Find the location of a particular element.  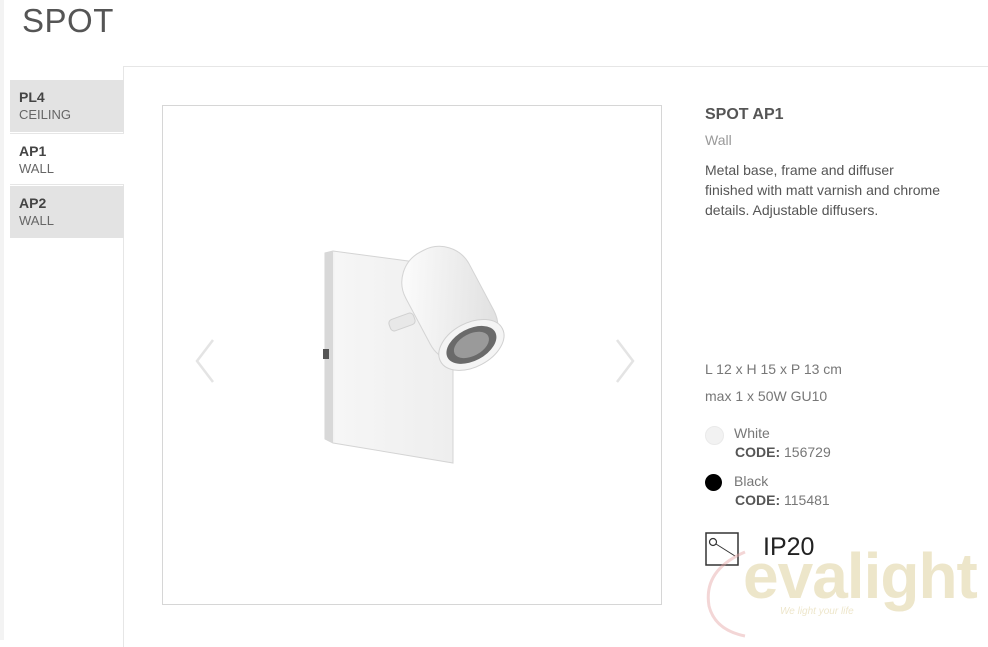

model-sidebar: PL4 CEILING AP1 WALL AP2 WALL is located at coordinates (67, 159).